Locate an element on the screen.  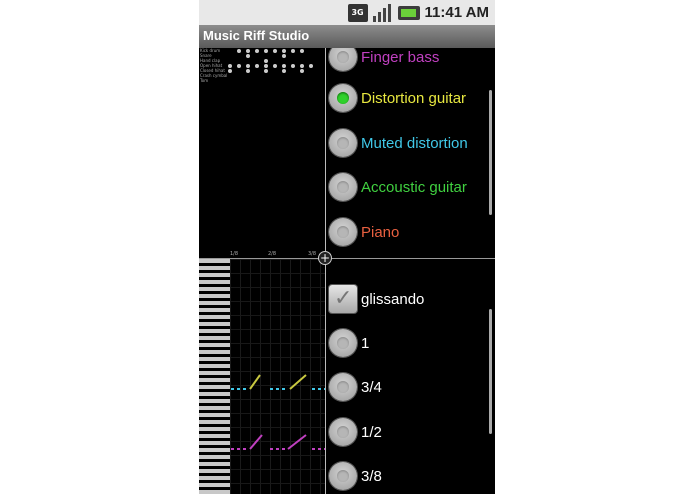
piano-roll-pane: 1/8 2/8 3/8 is located at coordinates (262, 372).